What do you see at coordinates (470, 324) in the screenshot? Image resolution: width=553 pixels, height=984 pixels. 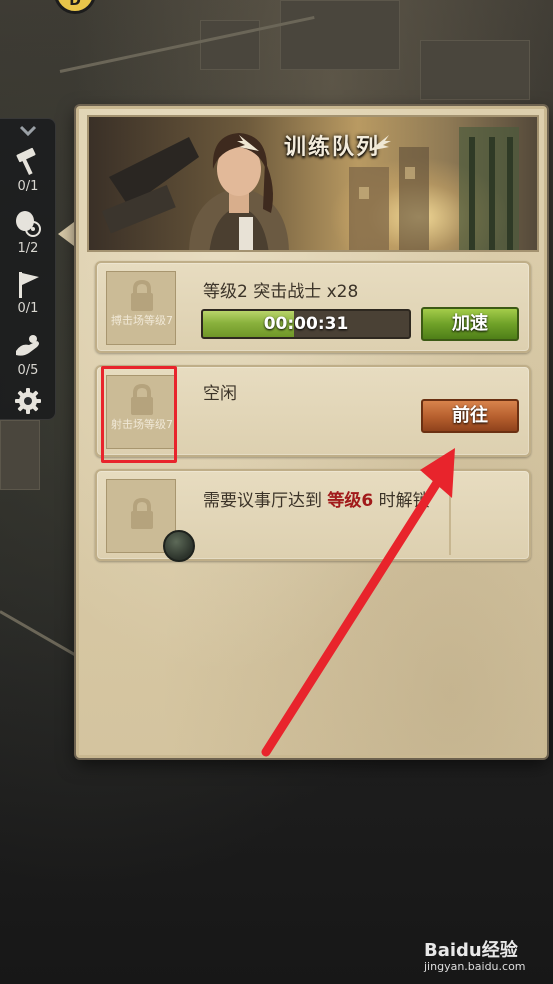 I see `speed-up-button: 加速` at bounding box center [470, 324].